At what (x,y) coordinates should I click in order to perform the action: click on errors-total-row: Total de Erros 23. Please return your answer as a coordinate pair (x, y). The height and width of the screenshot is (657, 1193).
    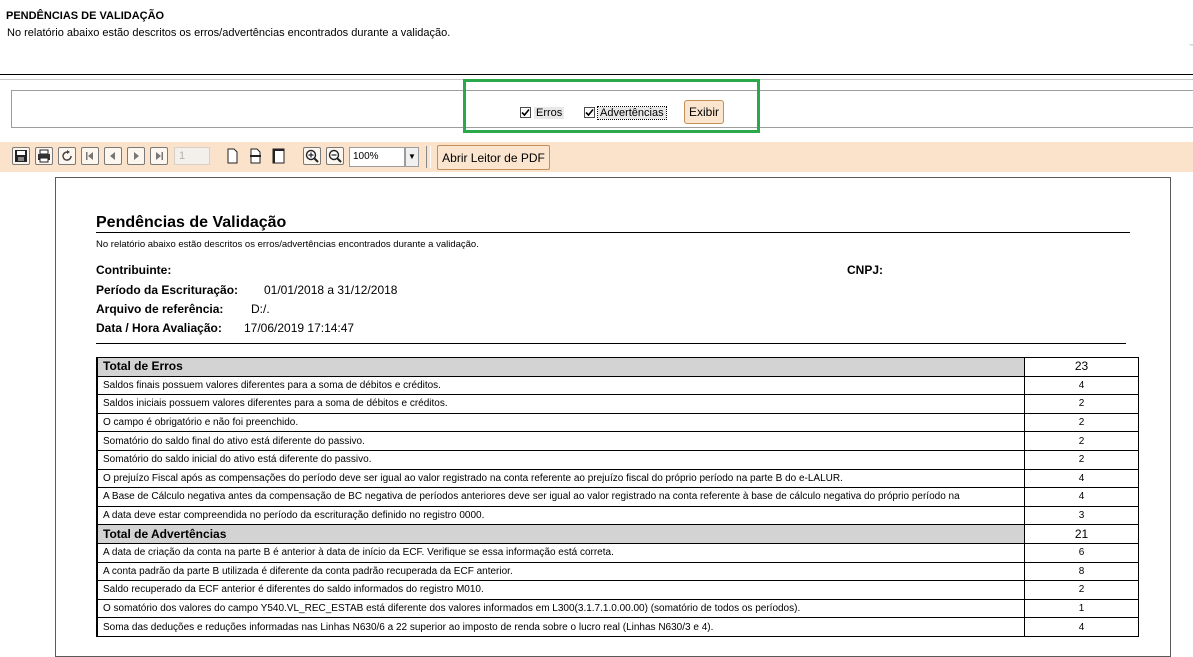
    Looking at the image, I should click on (617, 367).